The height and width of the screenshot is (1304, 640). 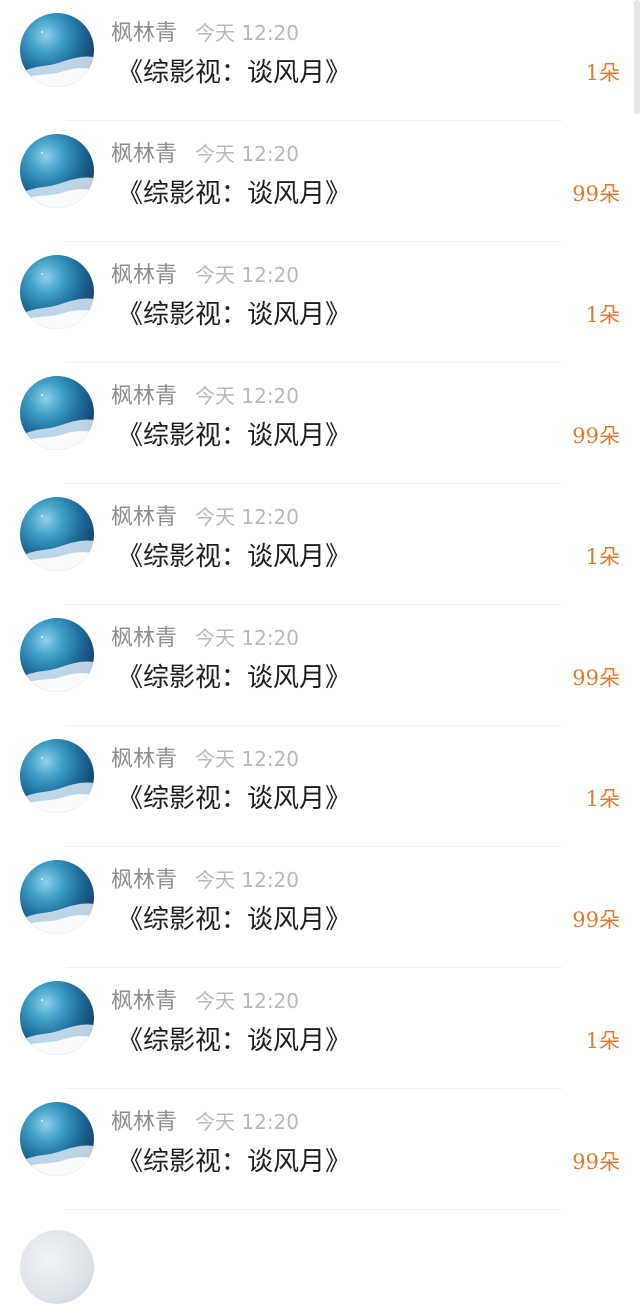 What do you see at coordinates (320, 1257) in the screenshot?
I see `list-item-partial` at bounding box center [320, 1257].